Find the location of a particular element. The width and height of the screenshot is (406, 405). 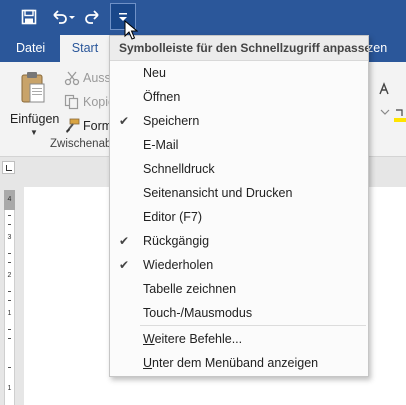

format-painter-button: Form is located at coordinates (88, 126).